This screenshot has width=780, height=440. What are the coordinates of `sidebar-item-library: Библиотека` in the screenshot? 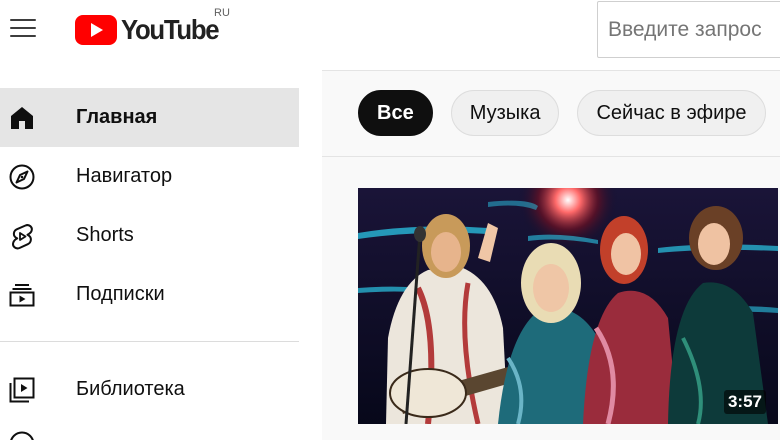 It's located at (149, 389).